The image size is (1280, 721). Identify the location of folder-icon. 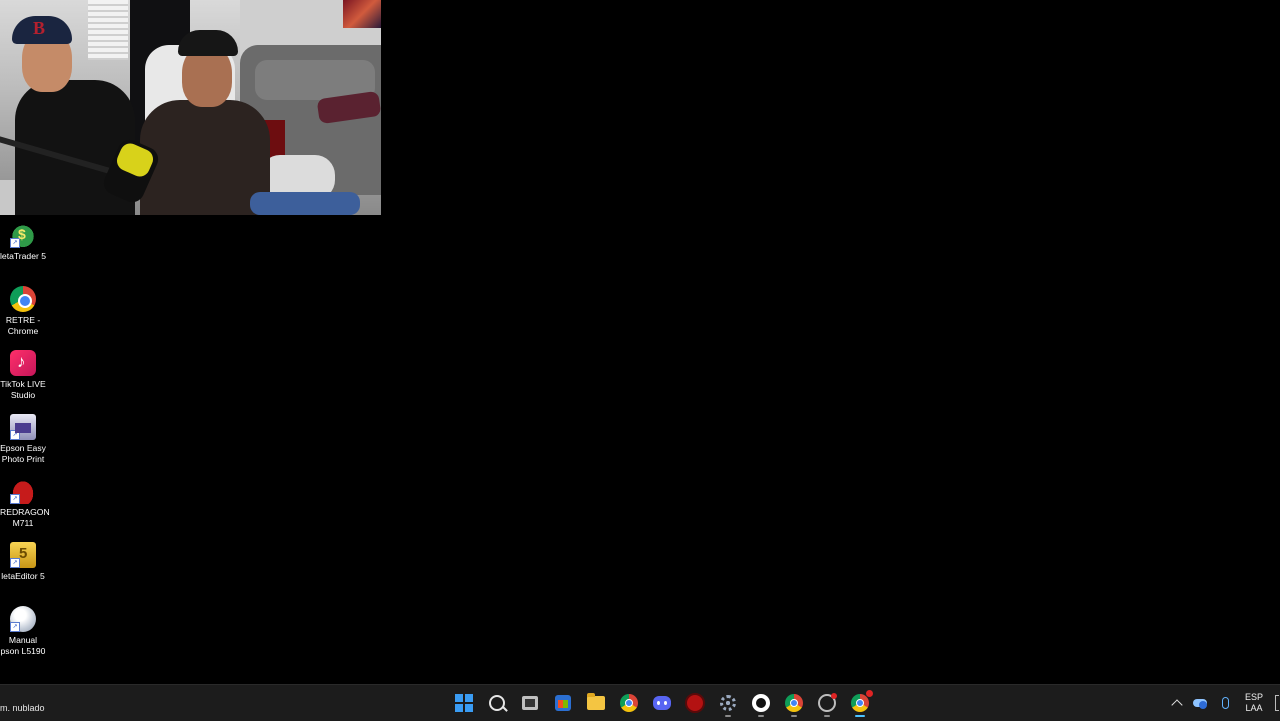
(596, 701).